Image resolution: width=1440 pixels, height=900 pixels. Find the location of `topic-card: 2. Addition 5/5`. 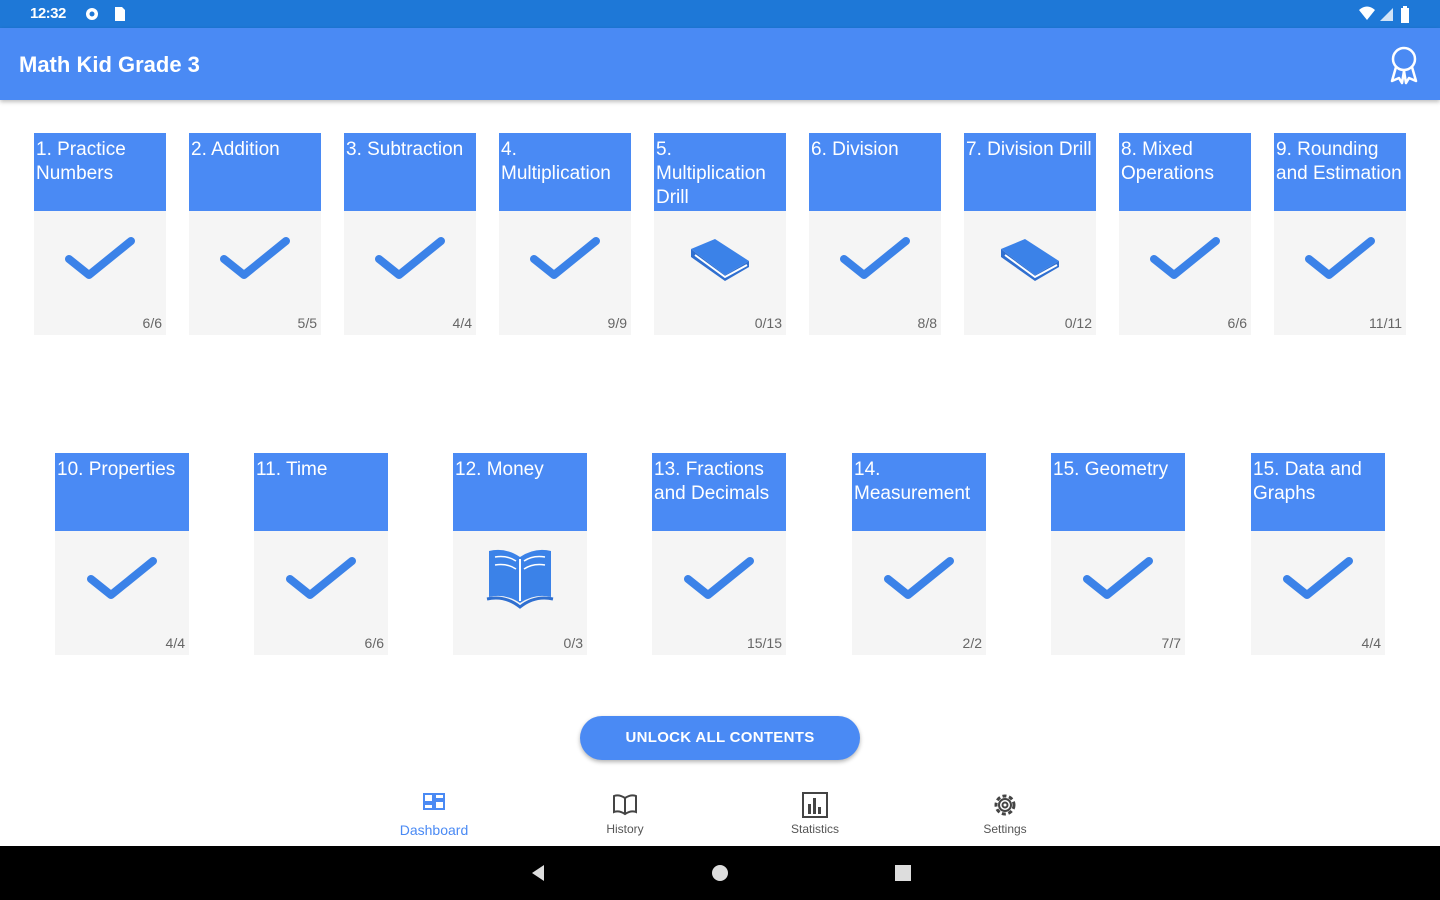

topic-card: 2. Addition 5/5 is located at coordinates (255, 234).